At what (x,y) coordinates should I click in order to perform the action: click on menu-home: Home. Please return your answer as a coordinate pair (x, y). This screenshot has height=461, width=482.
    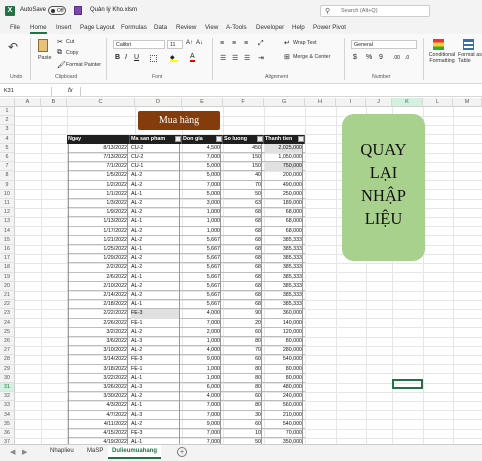
    Looking at the image, I should click on (38, 29).